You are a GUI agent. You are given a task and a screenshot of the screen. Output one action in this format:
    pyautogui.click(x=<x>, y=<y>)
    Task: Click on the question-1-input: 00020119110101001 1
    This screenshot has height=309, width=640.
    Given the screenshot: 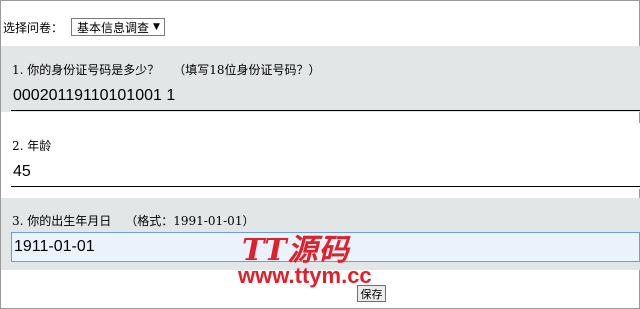 What is the action you would take?
    pyautogui.click(x=325, y=96)
    